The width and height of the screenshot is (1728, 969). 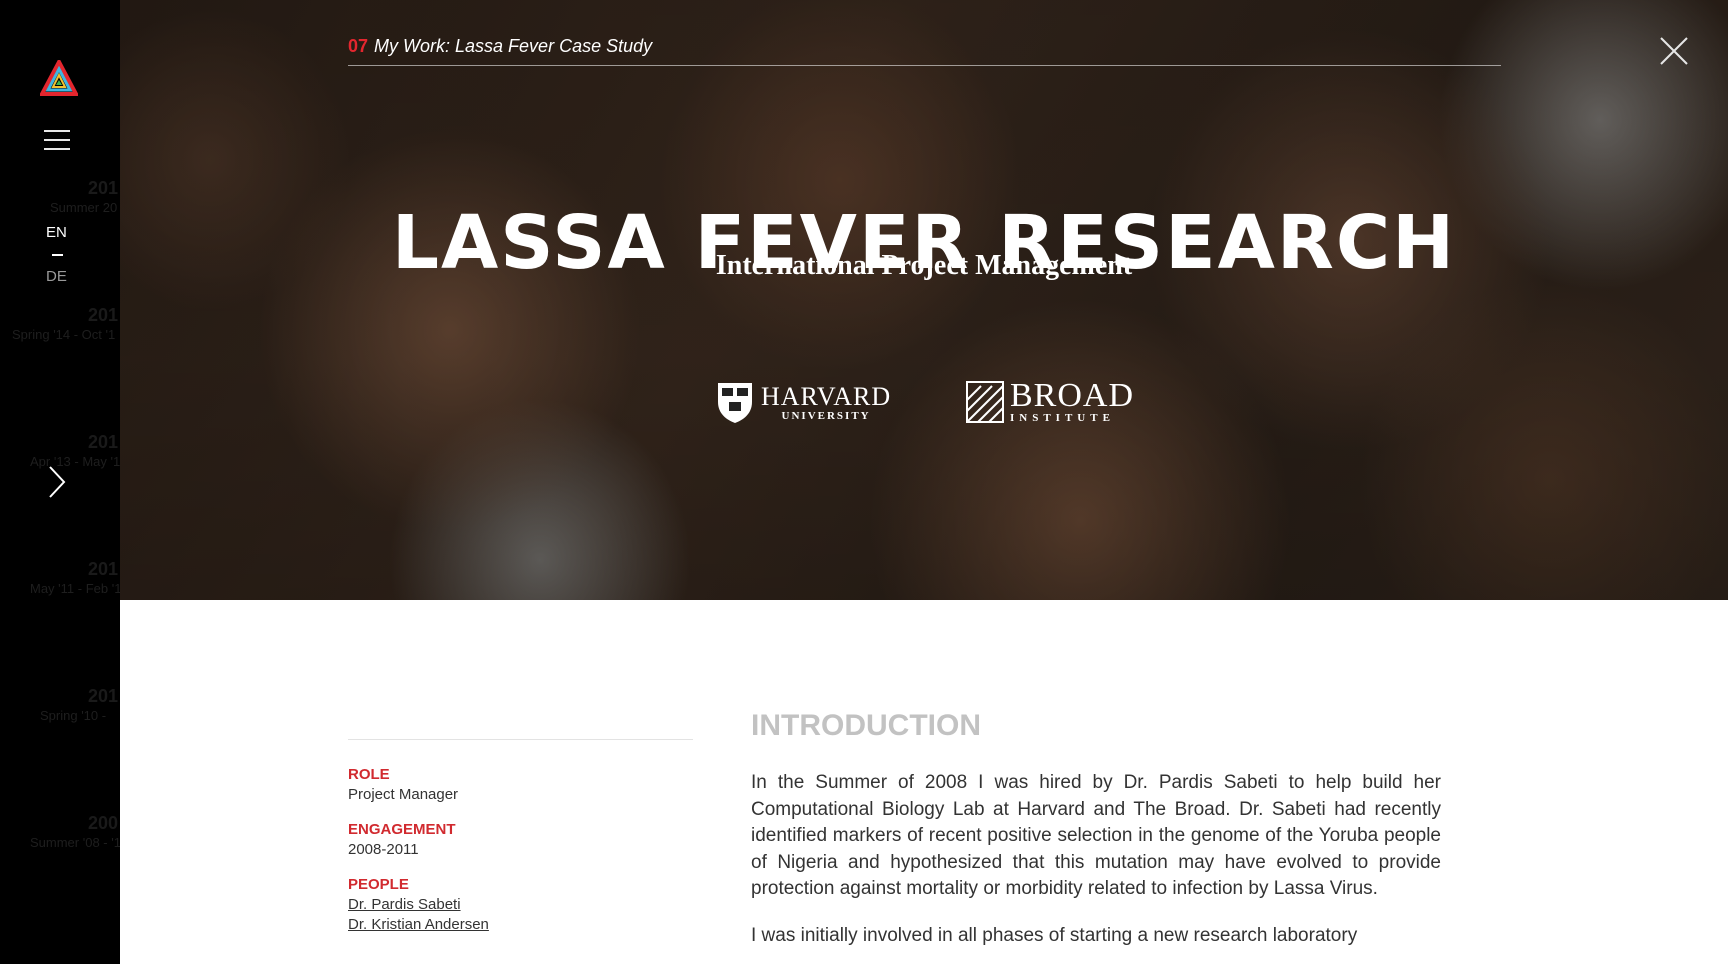 What do you see at coordinates (513, 46) in the screenshot?
I see `breadcrumb-label: My Work: Lassa Fever Case Study` at bounding box center [513, 46].